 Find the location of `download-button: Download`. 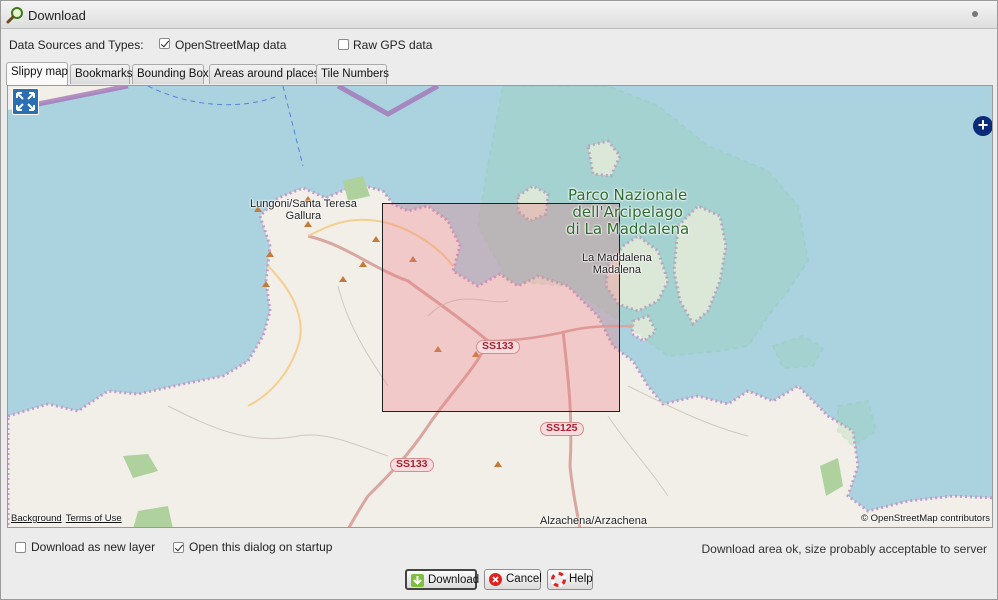

download-button: Download is located at coordinates (442, 579).